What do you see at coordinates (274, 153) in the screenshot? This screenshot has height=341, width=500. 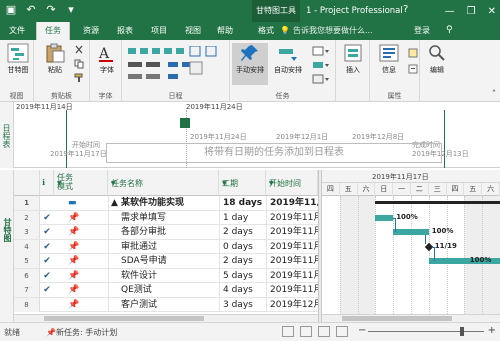 I see `timeline-placeholder-box: 将带有日期的任务添加到日程表` at bounding box center [274, 153].